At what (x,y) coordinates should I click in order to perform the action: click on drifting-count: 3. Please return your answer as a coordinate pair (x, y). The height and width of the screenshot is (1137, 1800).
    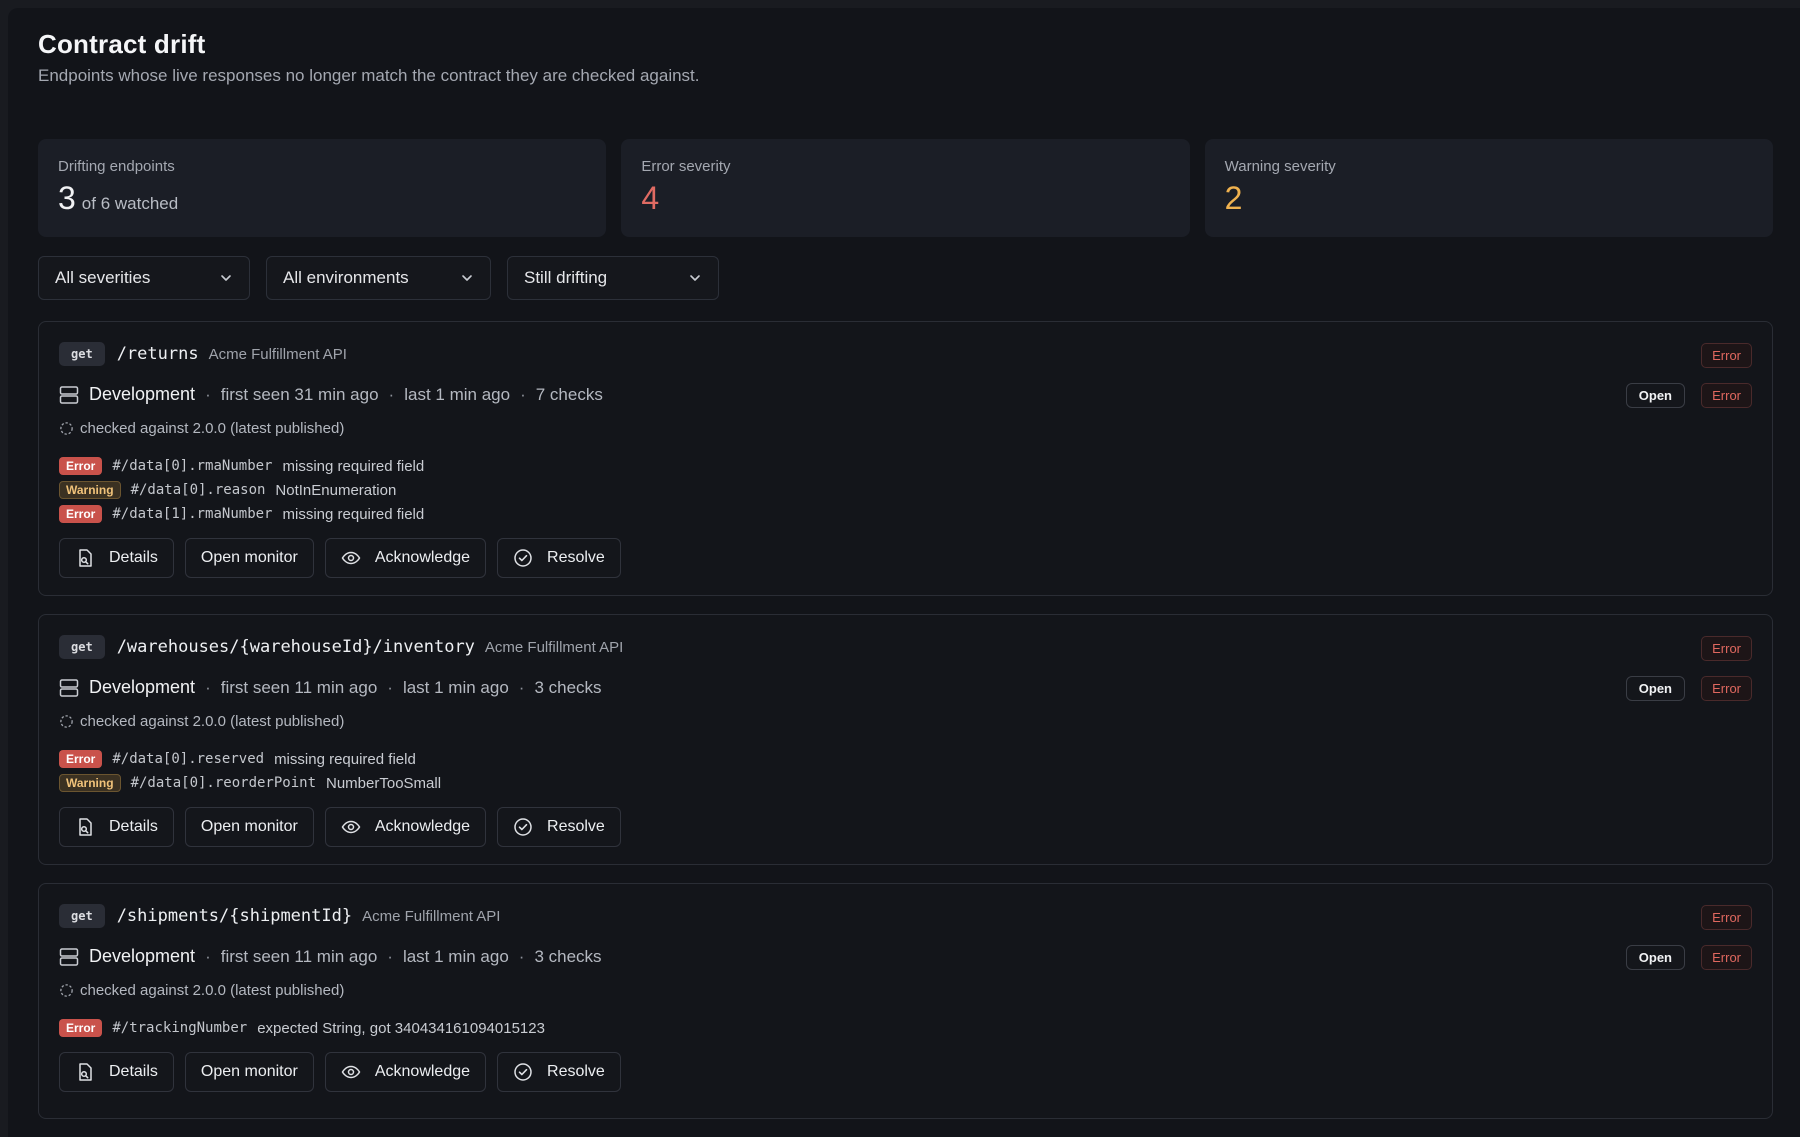
    Looking at the image, I should click on (67, 198).